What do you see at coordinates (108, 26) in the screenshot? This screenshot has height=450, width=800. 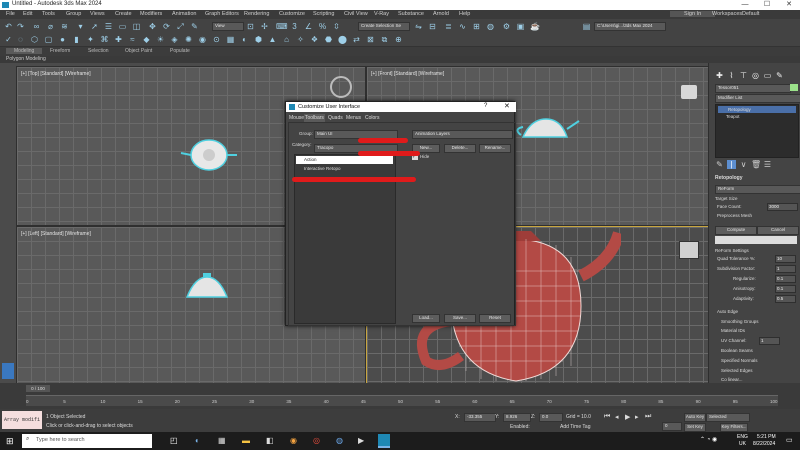 I see `select-by-name-icon: ☰` at bounding box center [108, 26].